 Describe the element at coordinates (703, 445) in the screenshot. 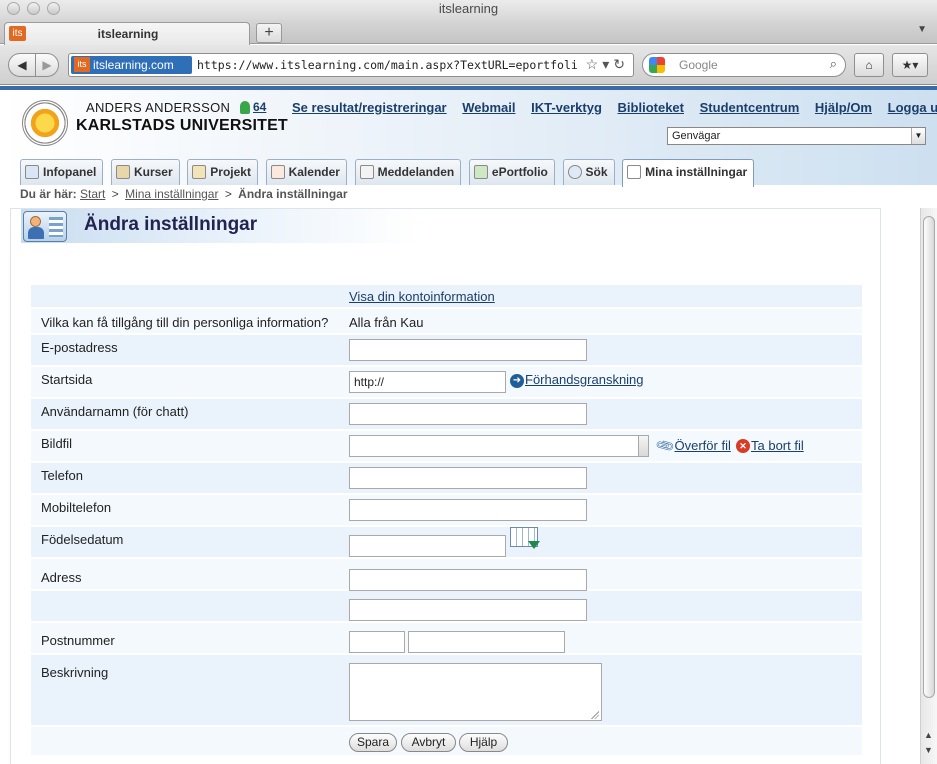

I see `upload-file-label: Överför fil` at that location.